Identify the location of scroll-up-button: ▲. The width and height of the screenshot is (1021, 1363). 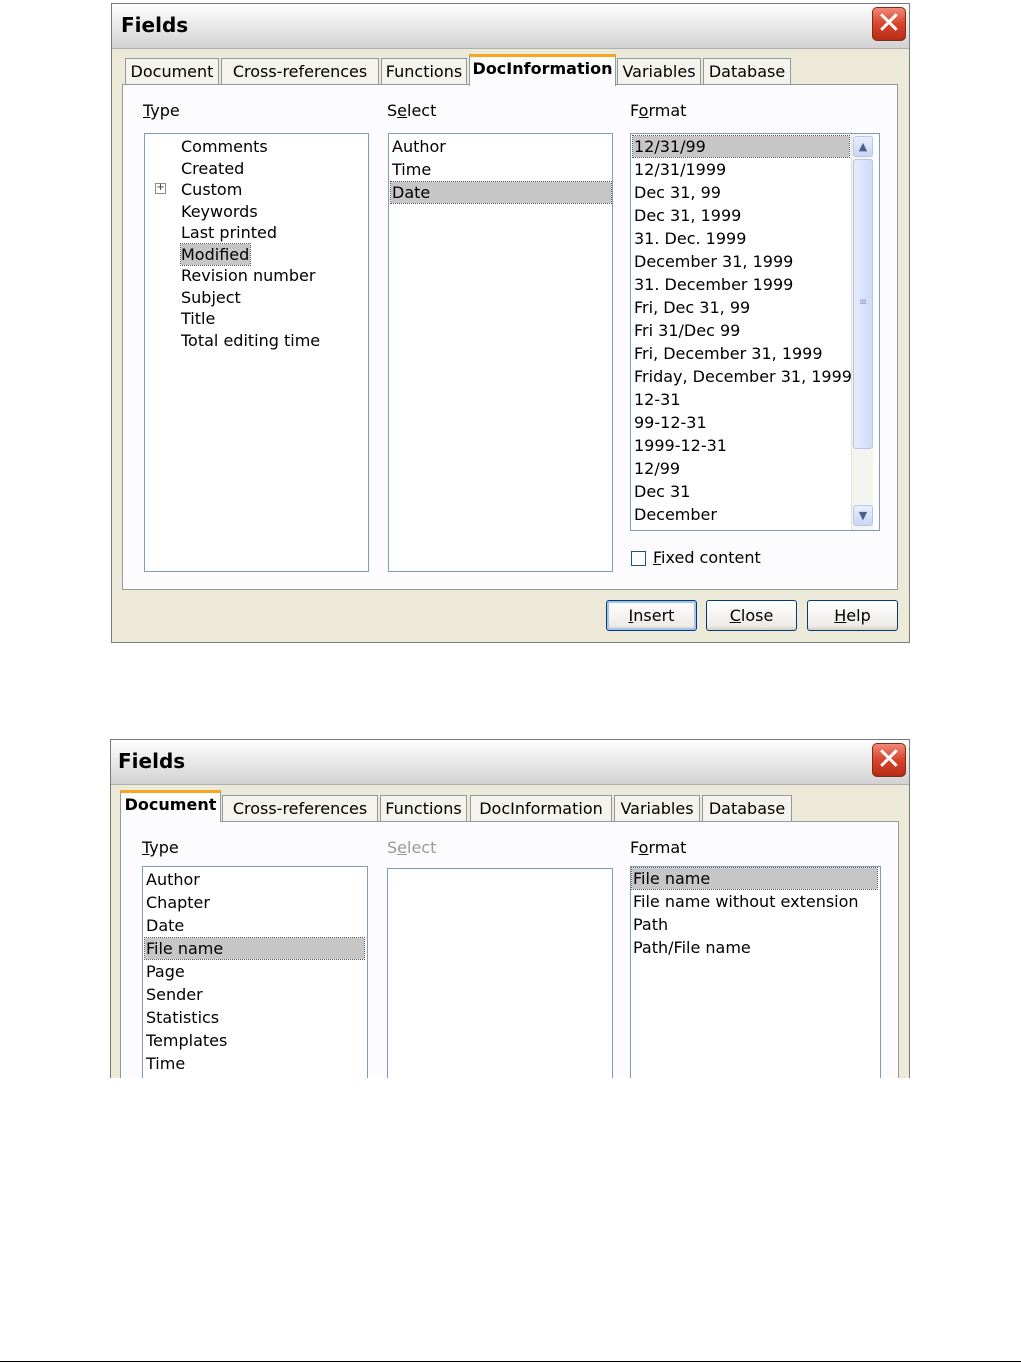
(863, 146).